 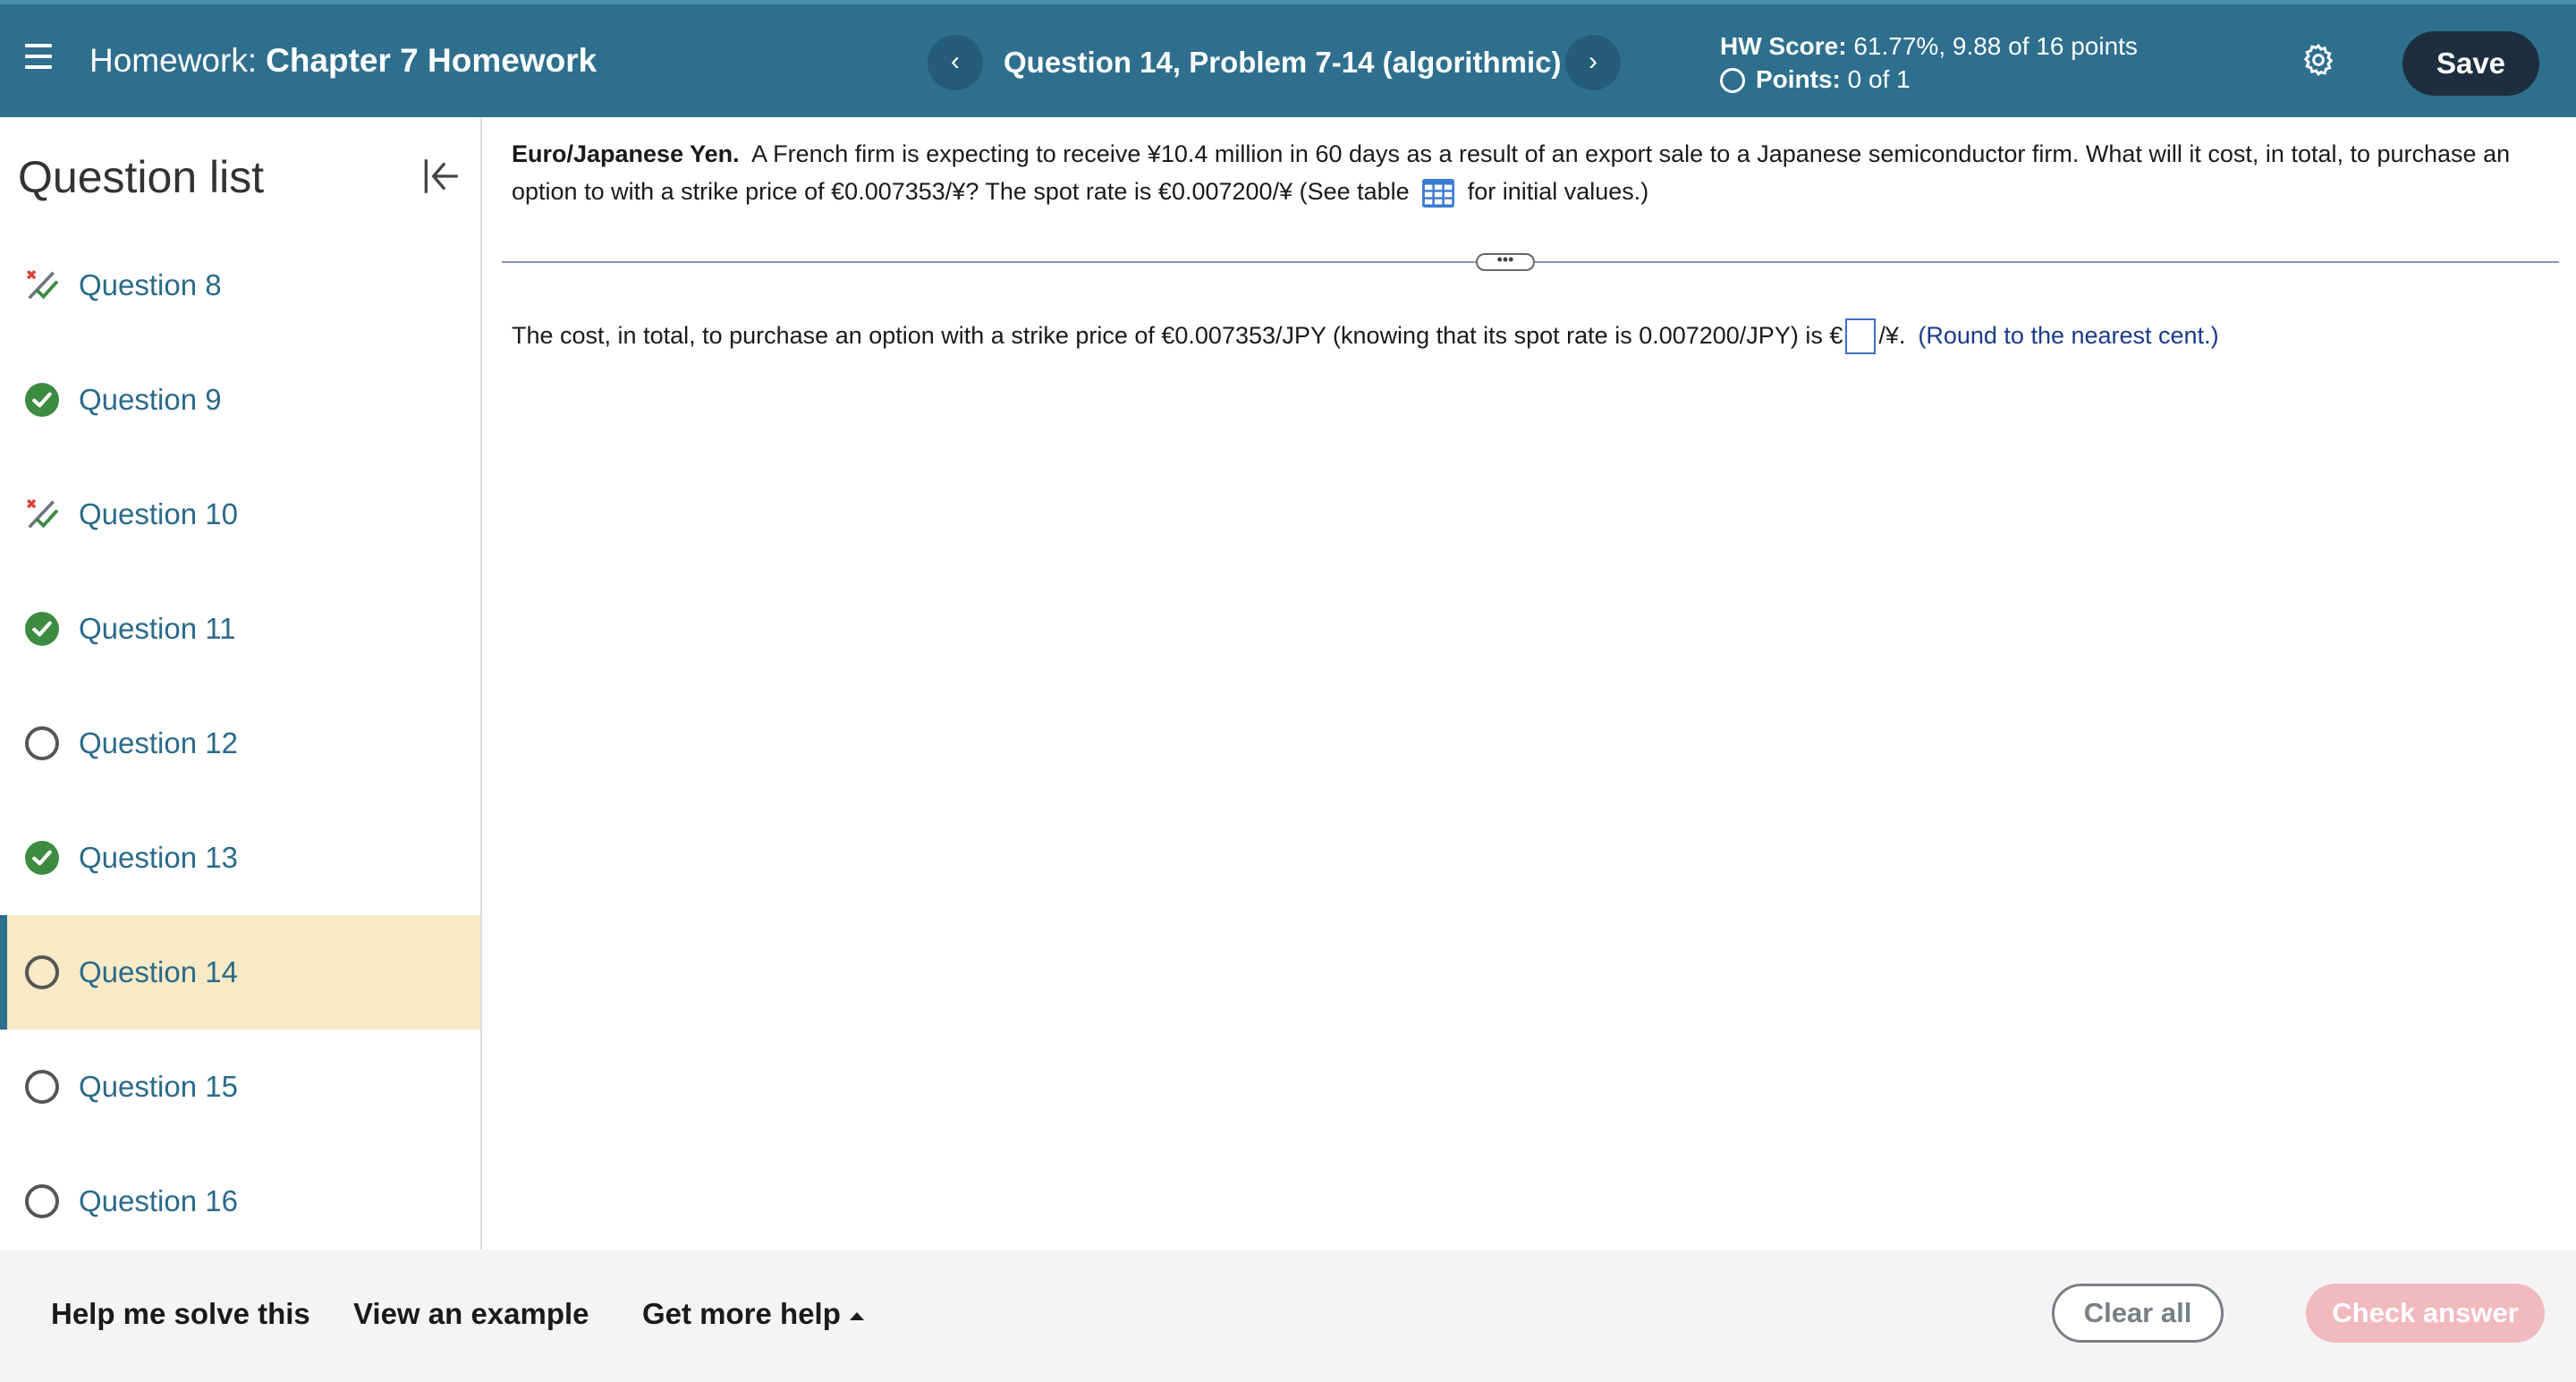 What do you see at coordinates (441, 177) in the screenshot?
I see `collapse-sidebar-icon` at bounding box center [441, 177].